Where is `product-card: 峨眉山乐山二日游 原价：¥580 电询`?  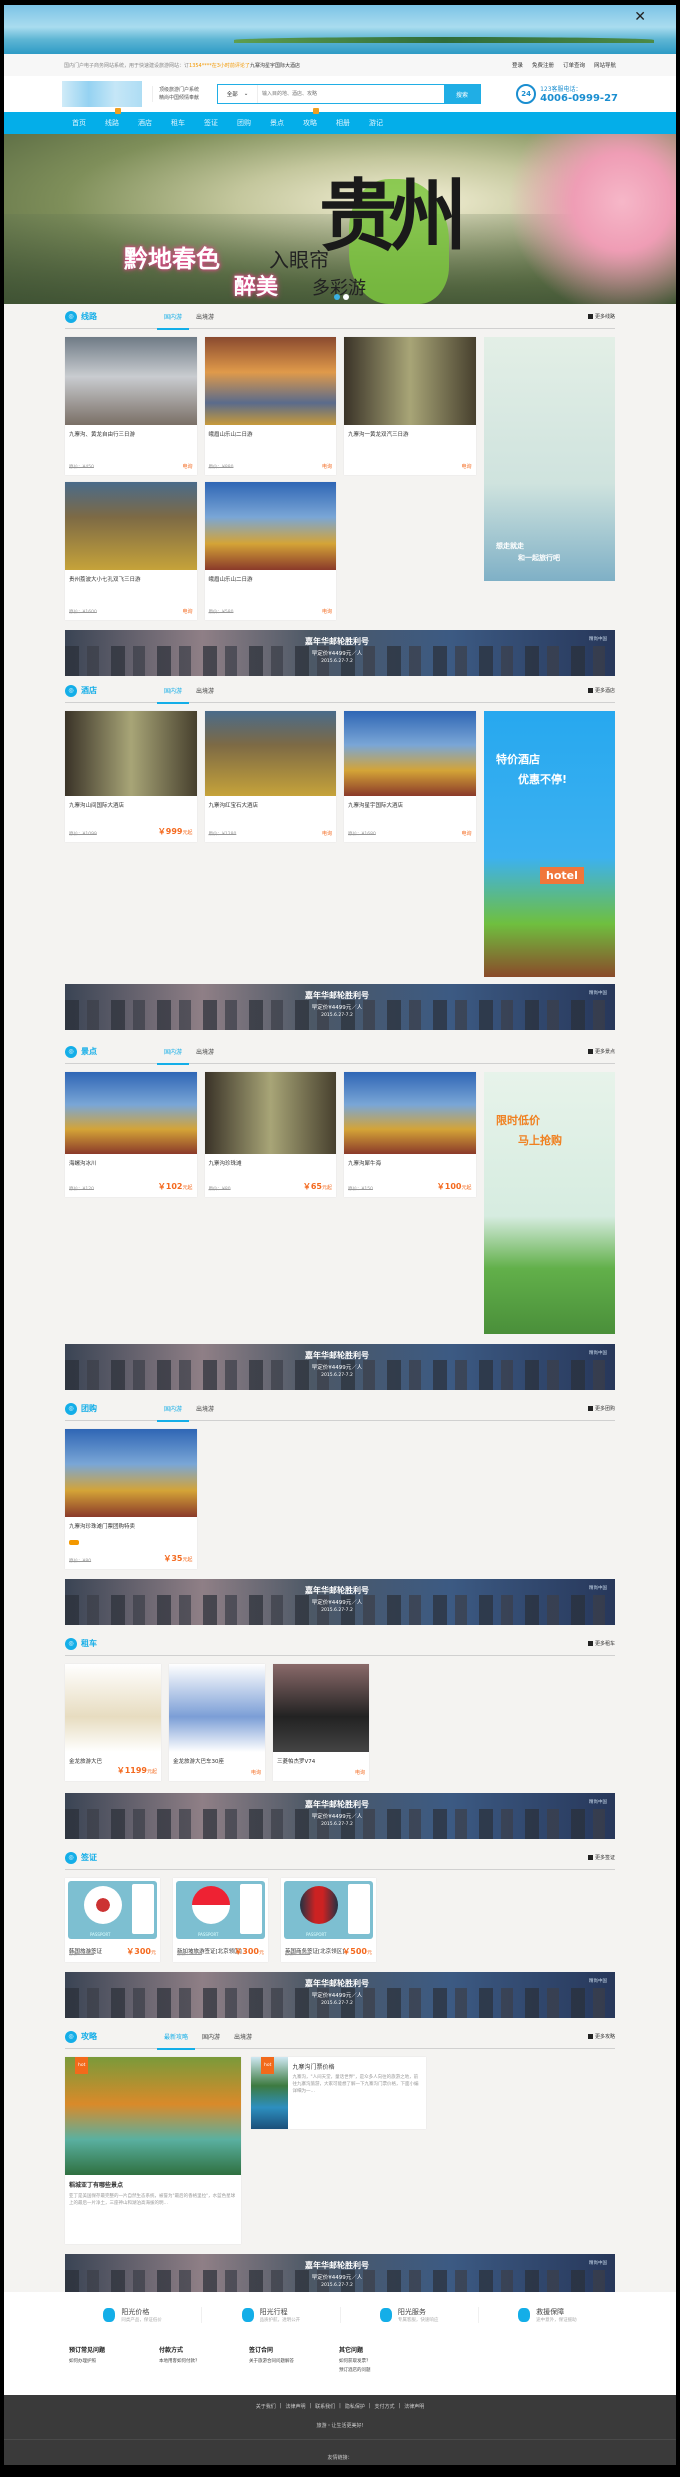 product-card: 峨眉山乐山二日游 原价：¥580 电询 is located at coordinates (270, 551).